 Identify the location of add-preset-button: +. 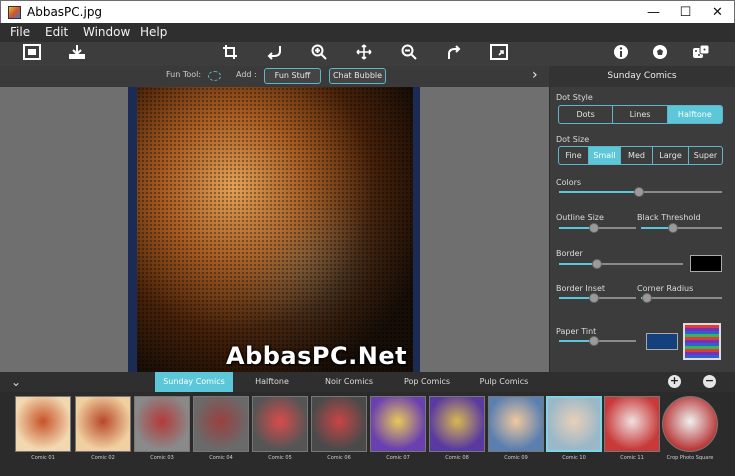
(674, 381).